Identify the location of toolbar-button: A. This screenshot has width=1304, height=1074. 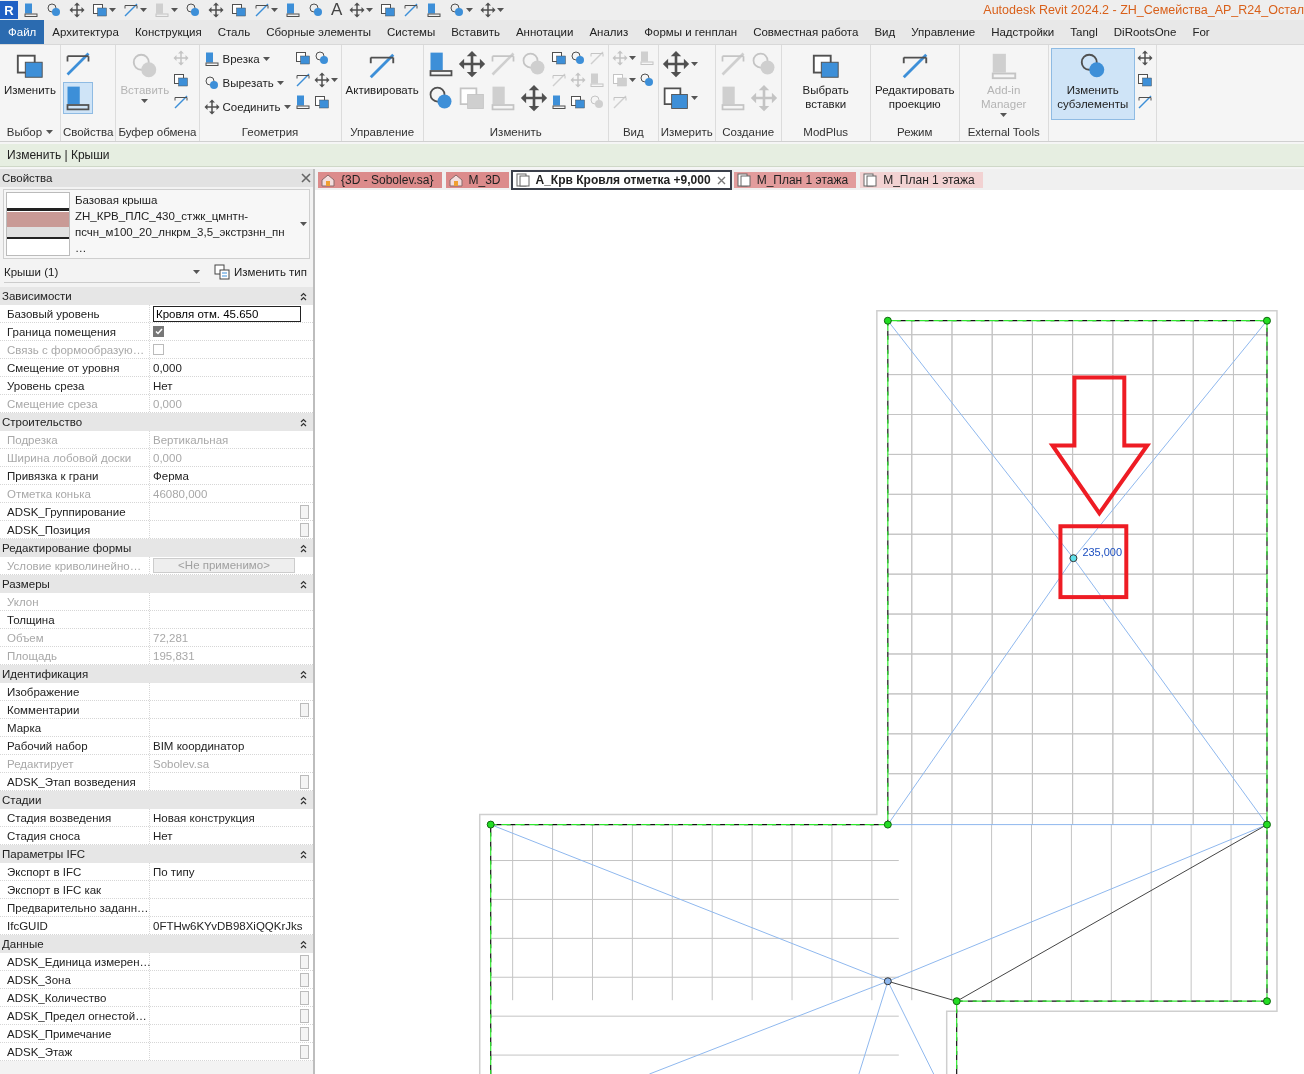
(337, 10).